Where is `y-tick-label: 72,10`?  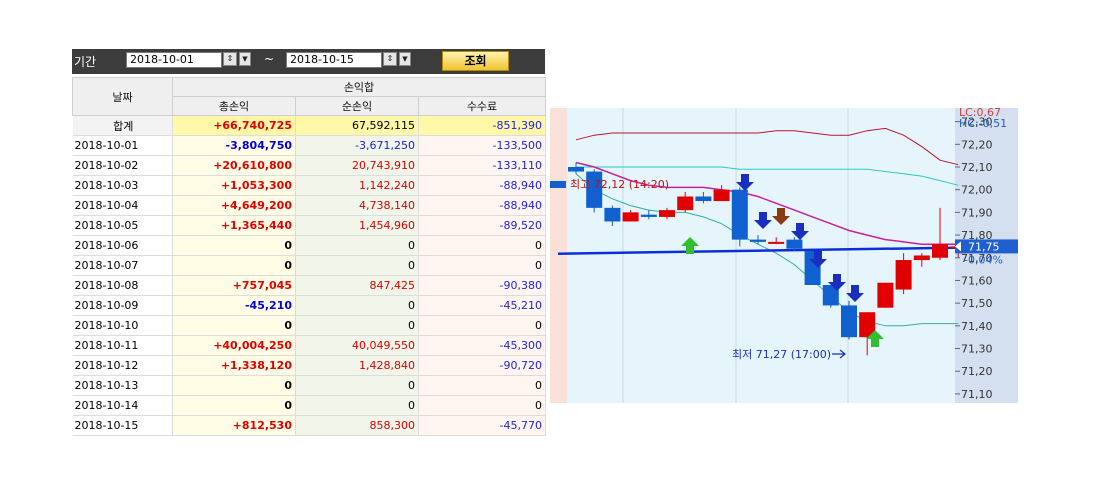
y-tick-label: 72,10 is located at coordinates (977, 167).